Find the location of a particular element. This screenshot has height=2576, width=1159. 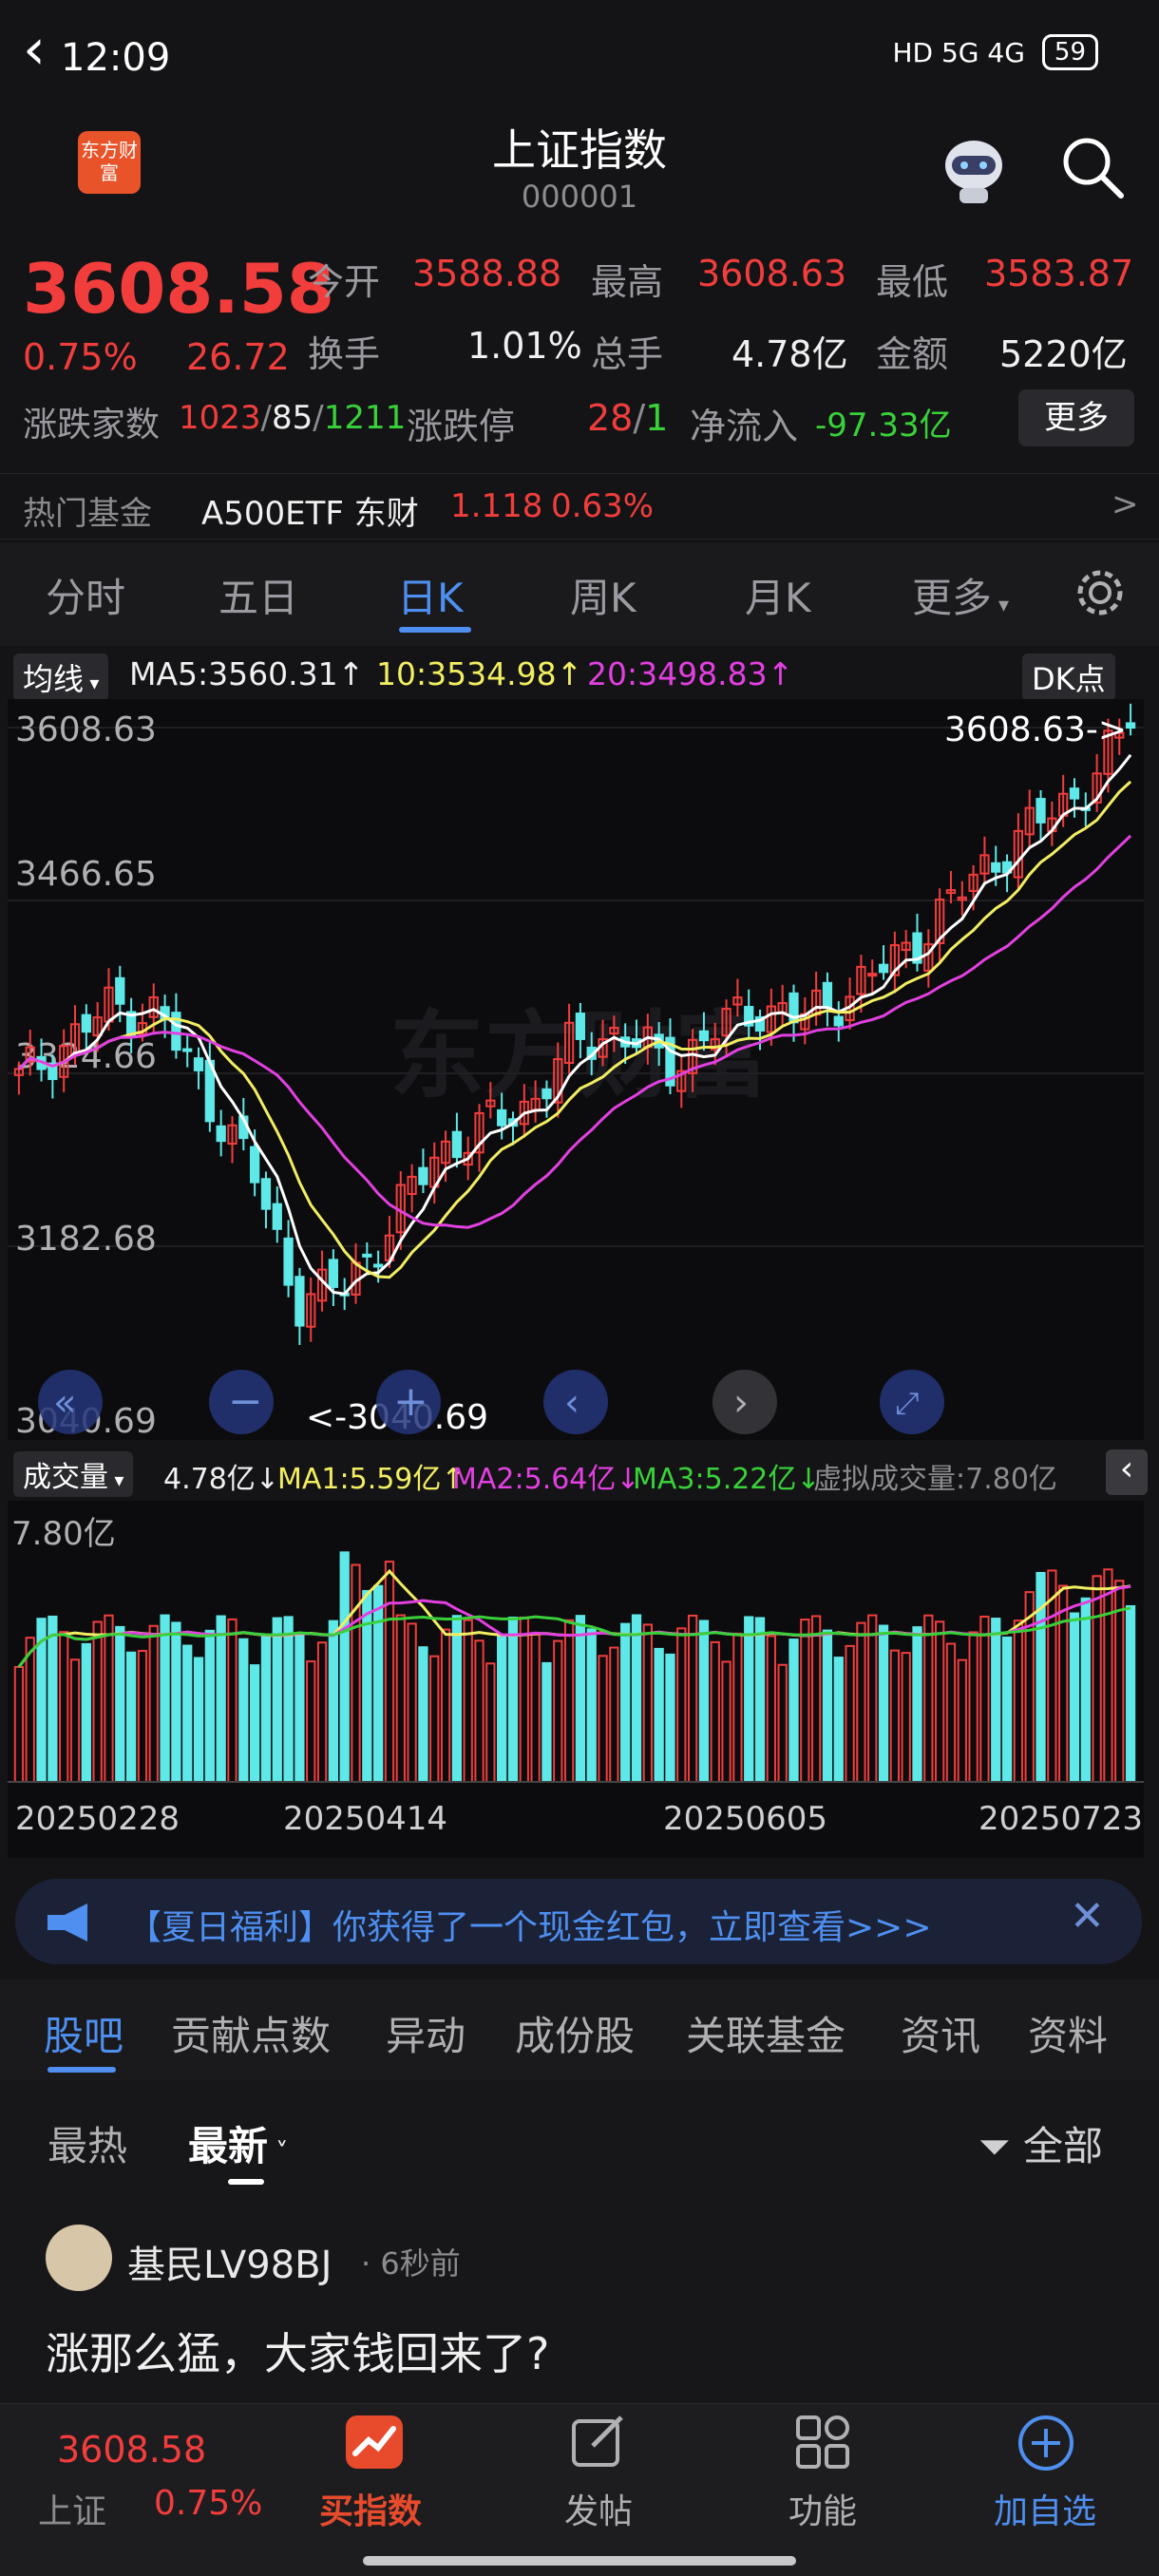

updown-label: 涨跌家数 is located at coordinates (92, 425).